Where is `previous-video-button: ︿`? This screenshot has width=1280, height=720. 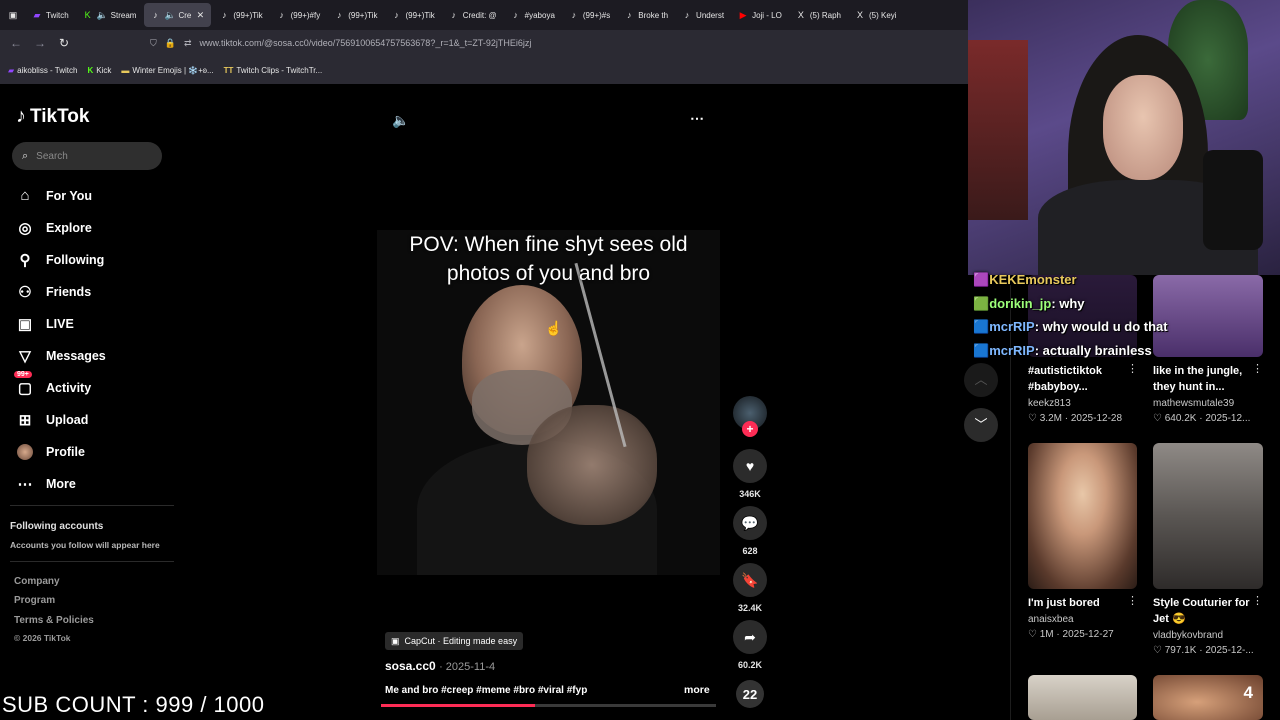 previous-video-button: ︿ is located at coordinates (981, 380).